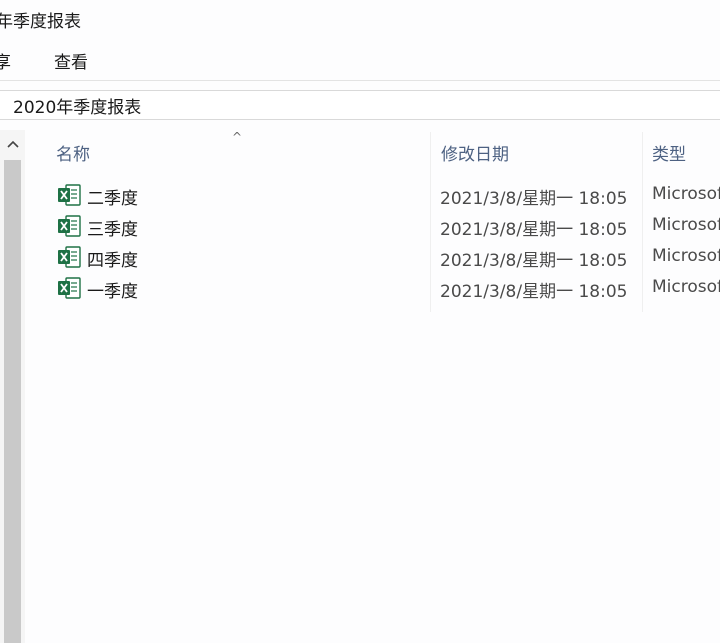 The width and height of the screenshot is (720, 643). What do you see at coordinates (669, 152) in the screenshot?
I see `column-header-type: 类型` at bounding box center [669, 152].